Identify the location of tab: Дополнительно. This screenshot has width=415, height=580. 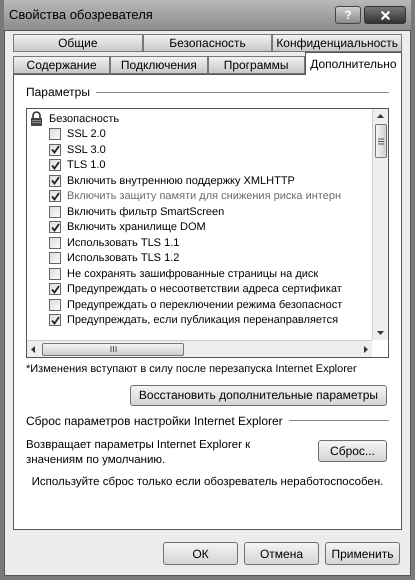
(353, 63).